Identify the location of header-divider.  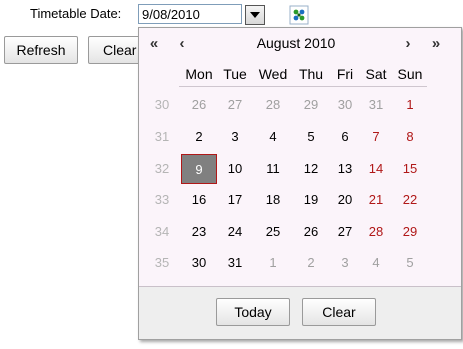
(303, 86).